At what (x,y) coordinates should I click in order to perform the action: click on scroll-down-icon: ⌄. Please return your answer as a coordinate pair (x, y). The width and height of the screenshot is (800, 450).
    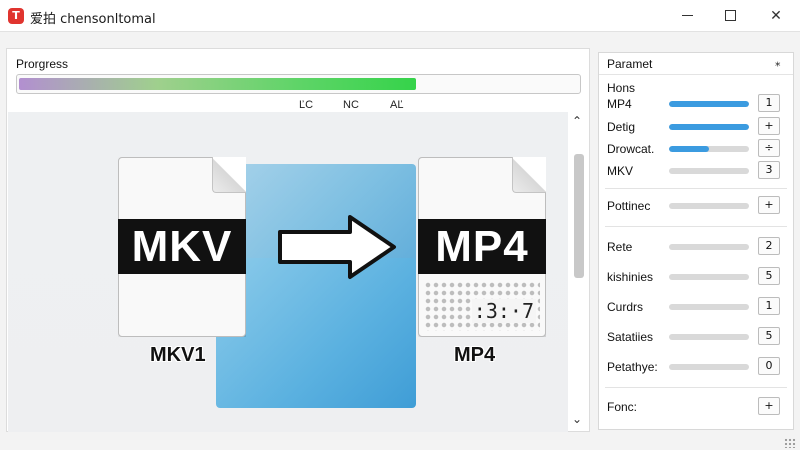
    Looking at the image, I should click on (577, 419).